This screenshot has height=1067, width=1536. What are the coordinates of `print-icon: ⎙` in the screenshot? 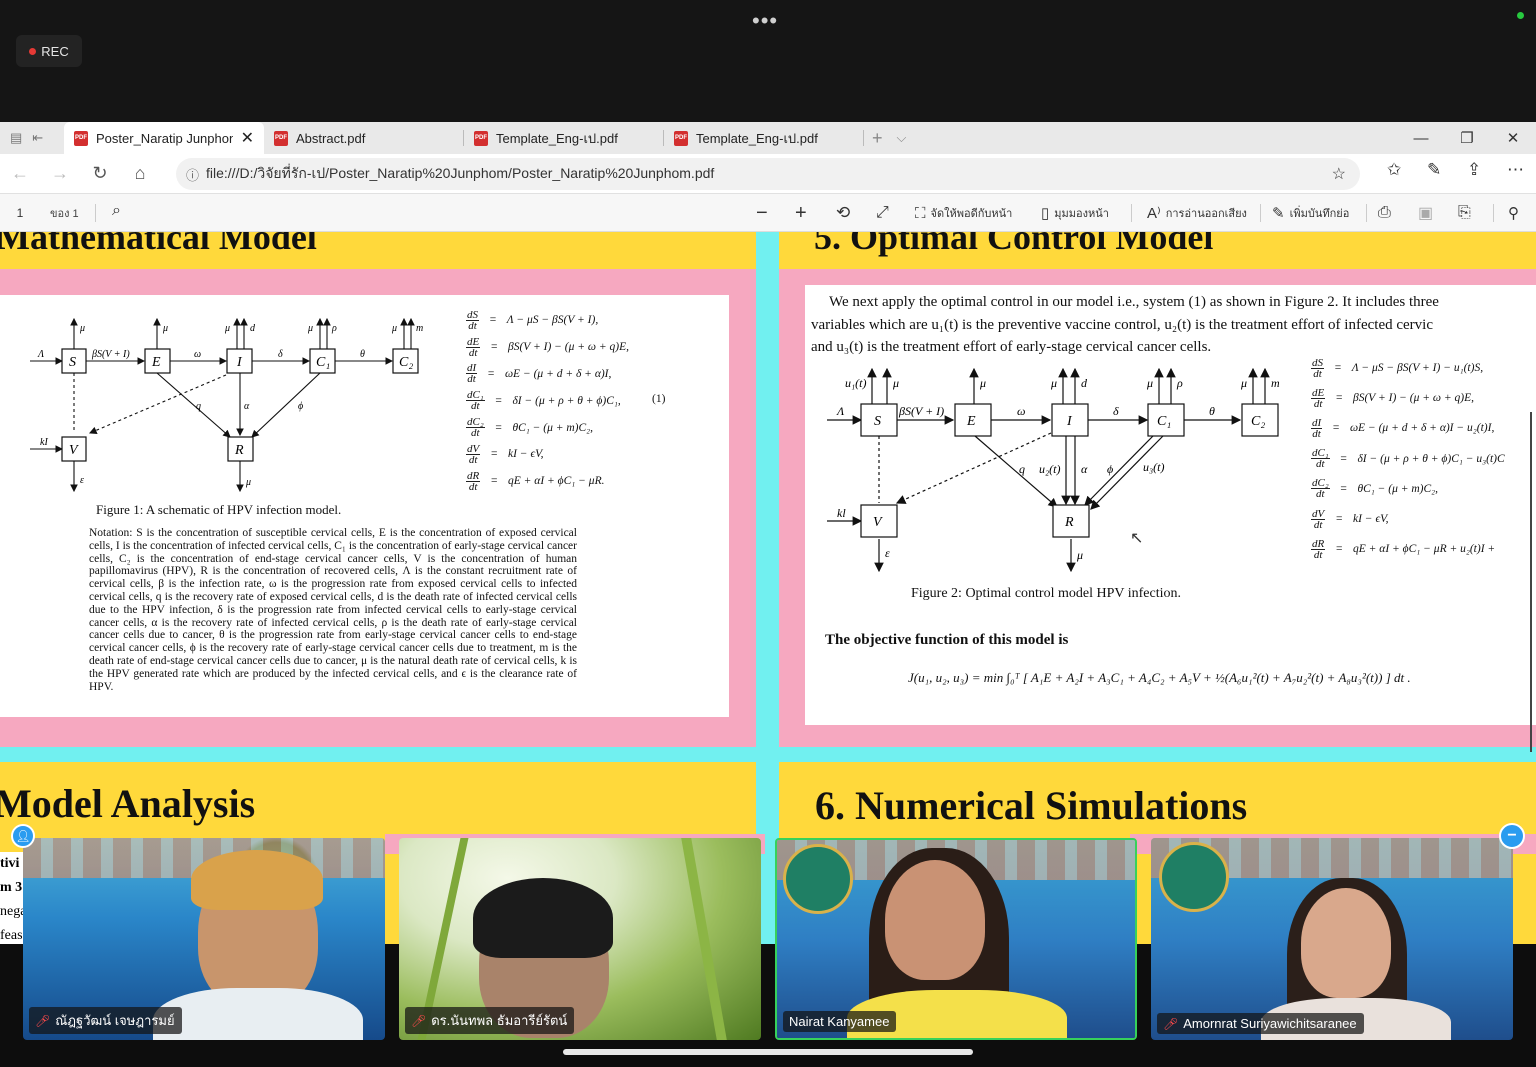 It's located at (1384, 213).